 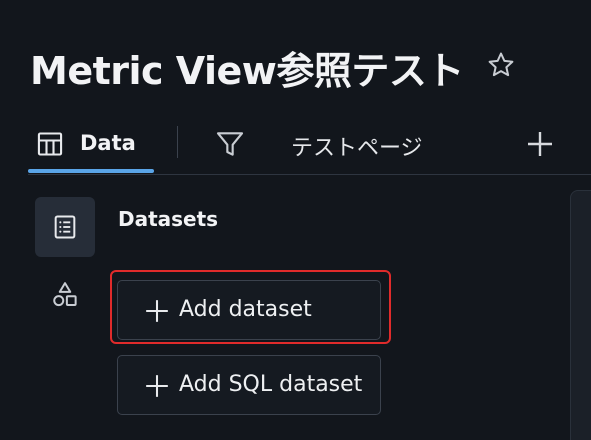 I want to click on add-sql-dataset-label: Add SQL dataset, so click(x=271, y=384).